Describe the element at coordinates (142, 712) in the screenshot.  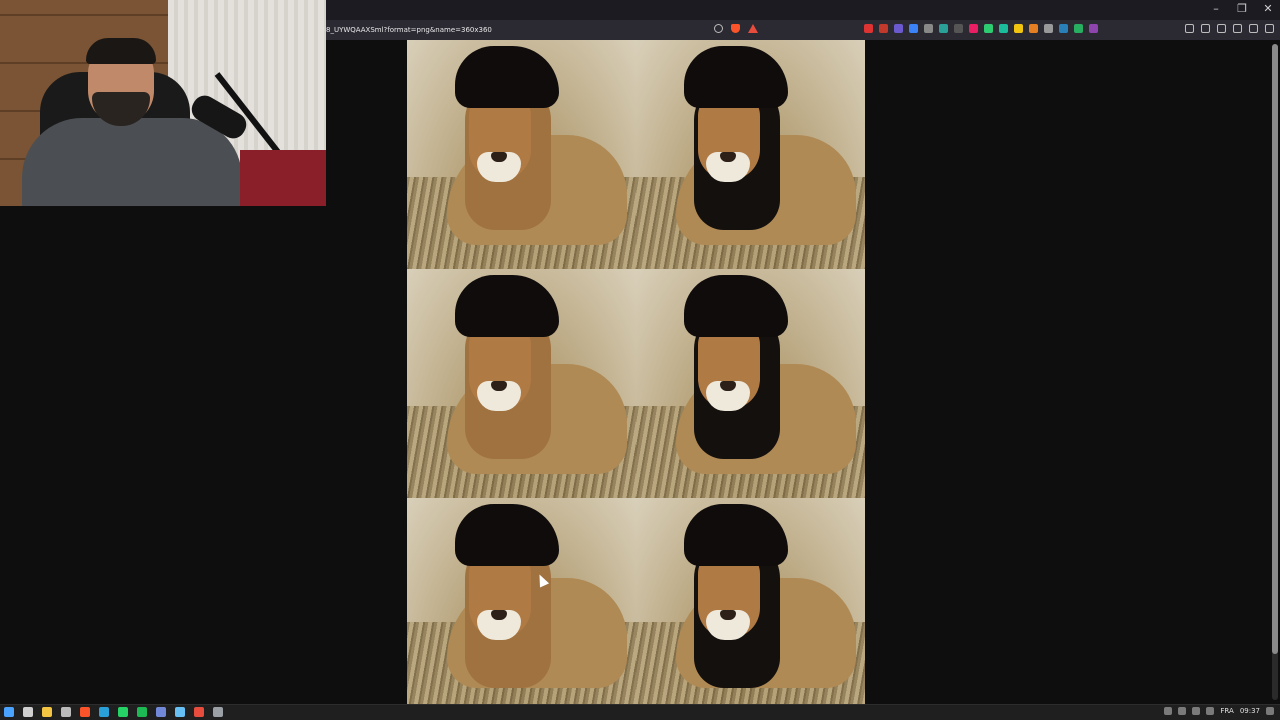
I see `spotify-icon` at that location.